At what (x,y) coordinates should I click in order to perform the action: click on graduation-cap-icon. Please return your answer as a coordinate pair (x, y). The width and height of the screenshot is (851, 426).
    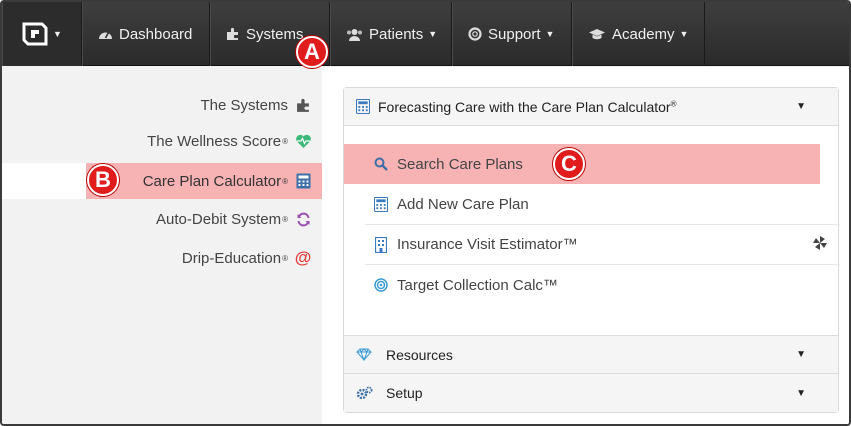
    Looking at the image, I should click on (597, 34).